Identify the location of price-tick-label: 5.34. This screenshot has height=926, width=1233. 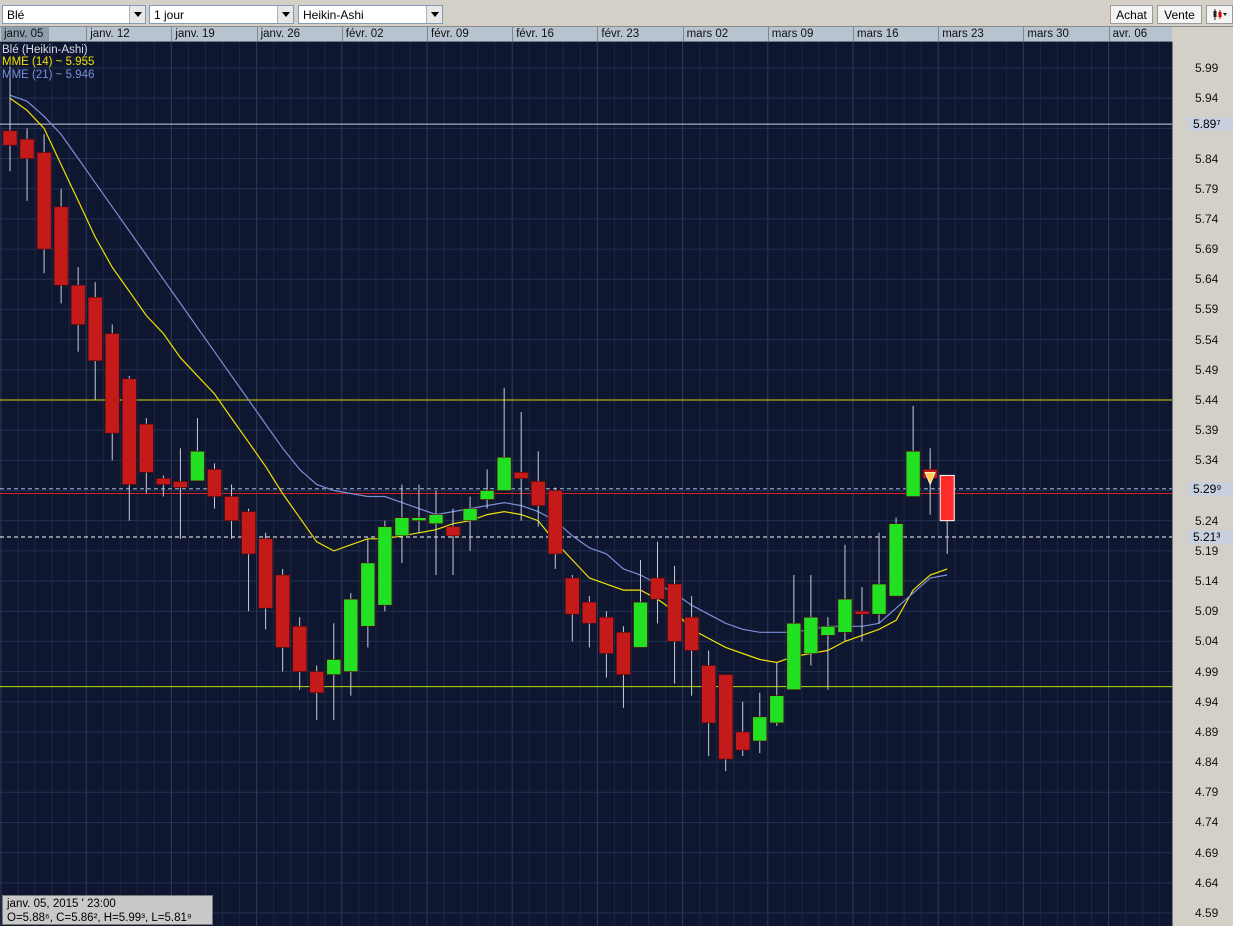
(1207, 460).